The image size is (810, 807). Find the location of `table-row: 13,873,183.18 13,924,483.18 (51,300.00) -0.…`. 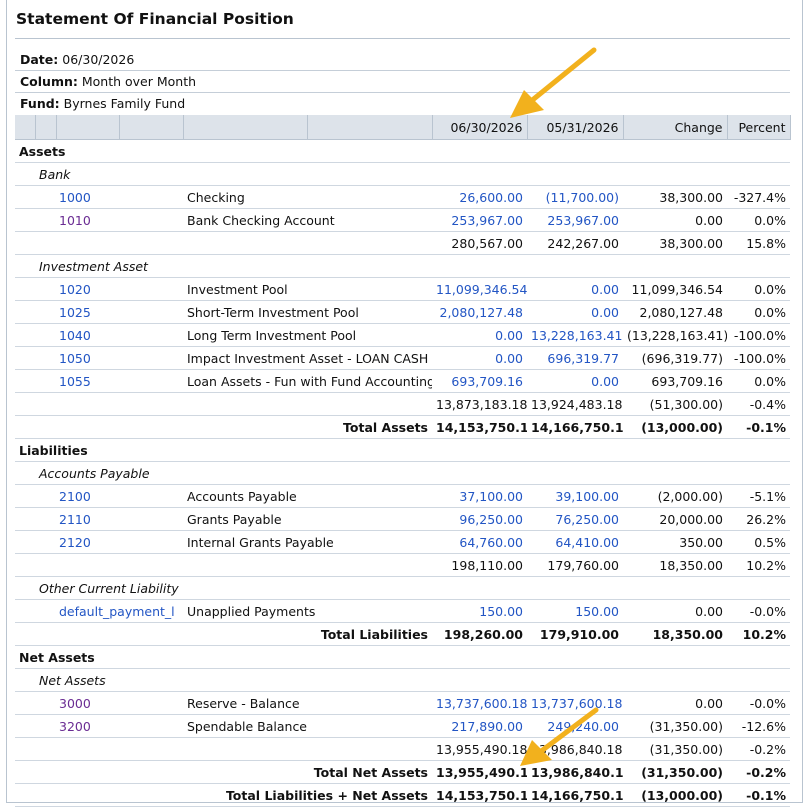

table-row: 13,873,183.18 13,924,483.18 (51,300.00) -0.… is located at coordinates (402, 404).